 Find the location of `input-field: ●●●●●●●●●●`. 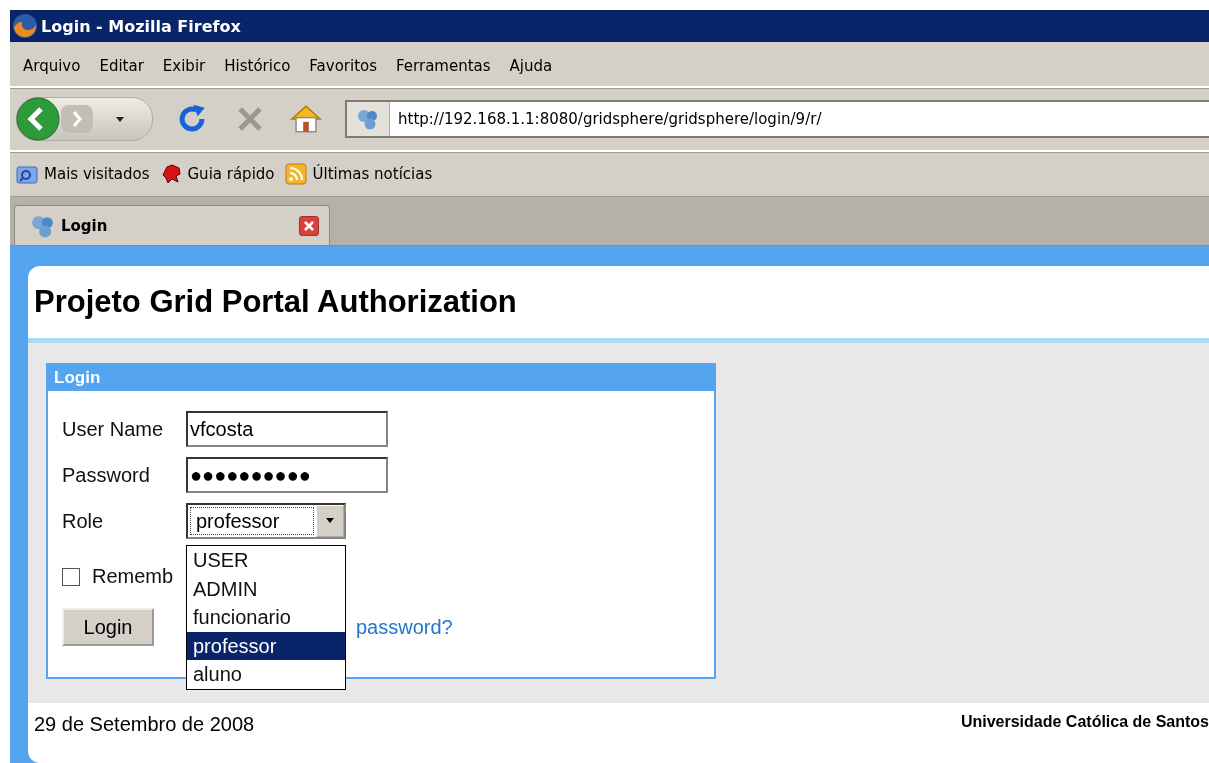

input-field: ●●●●●●●●●● is located at coordinates (287, 475).